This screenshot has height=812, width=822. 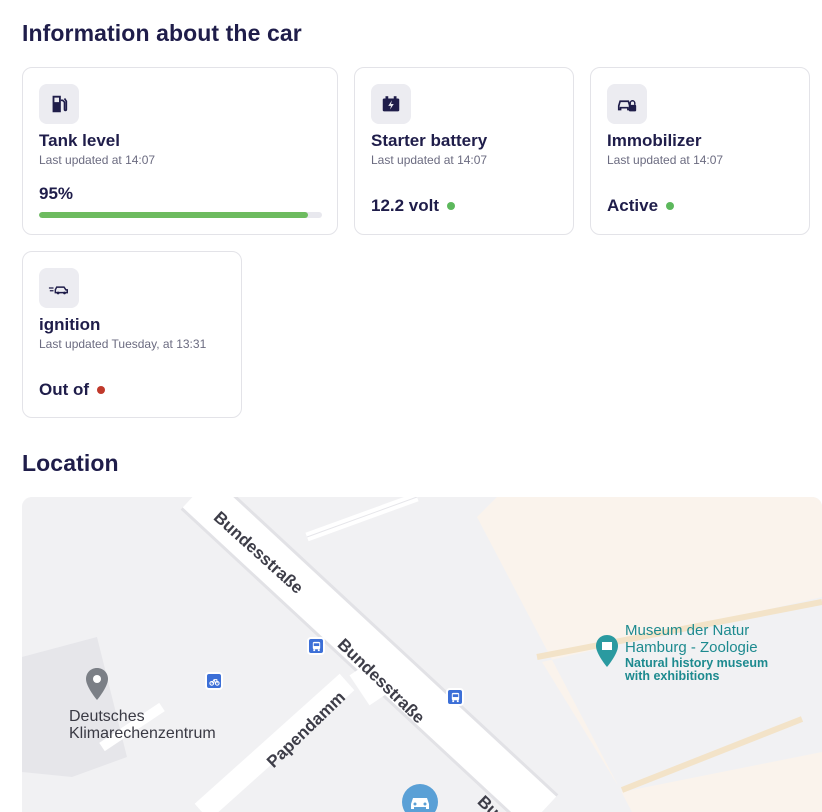 I want to click on car-lock-icon, so click(x=627, y=104).